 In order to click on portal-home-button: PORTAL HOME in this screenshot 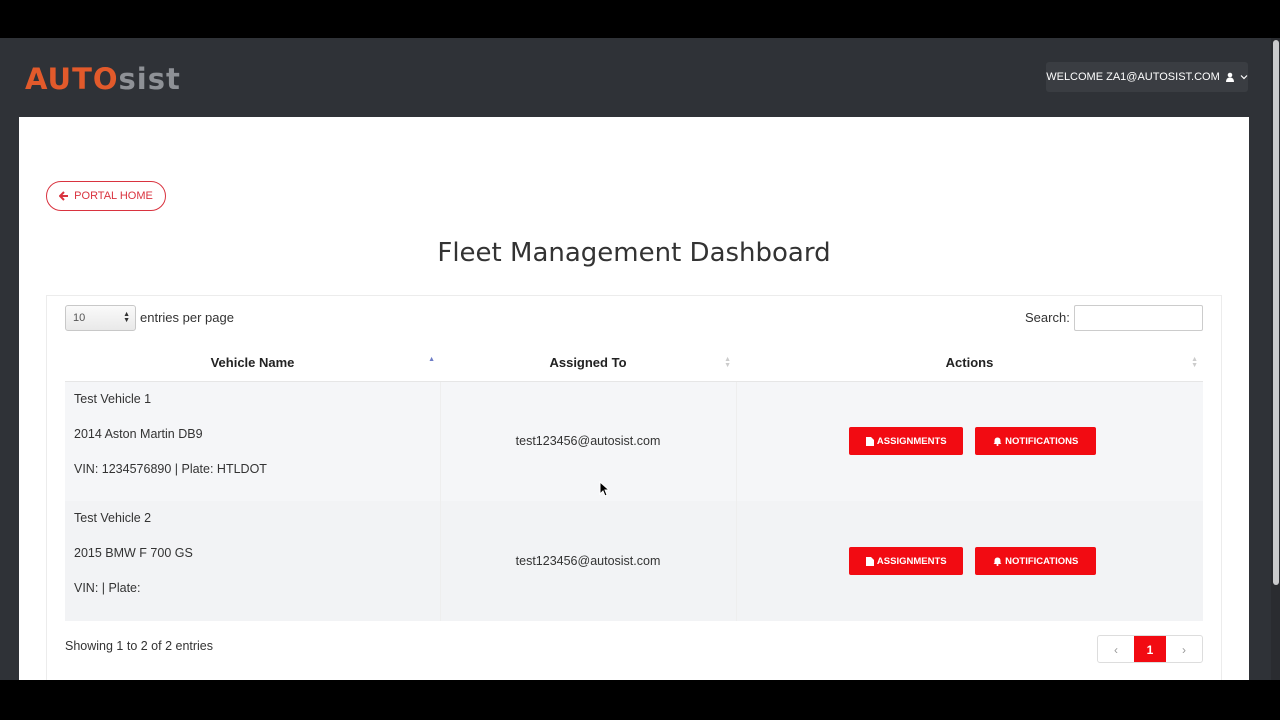, I will do `click(106, 196)`.